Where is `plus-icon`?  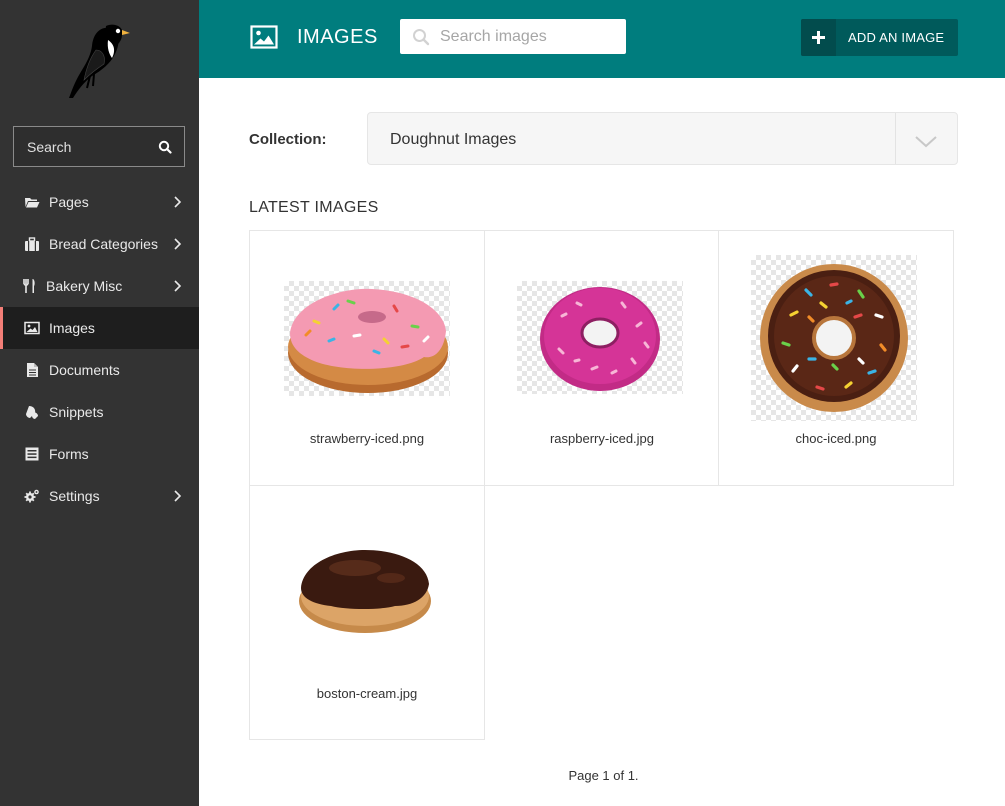 plus-icon is located at coordinates (818, 37).